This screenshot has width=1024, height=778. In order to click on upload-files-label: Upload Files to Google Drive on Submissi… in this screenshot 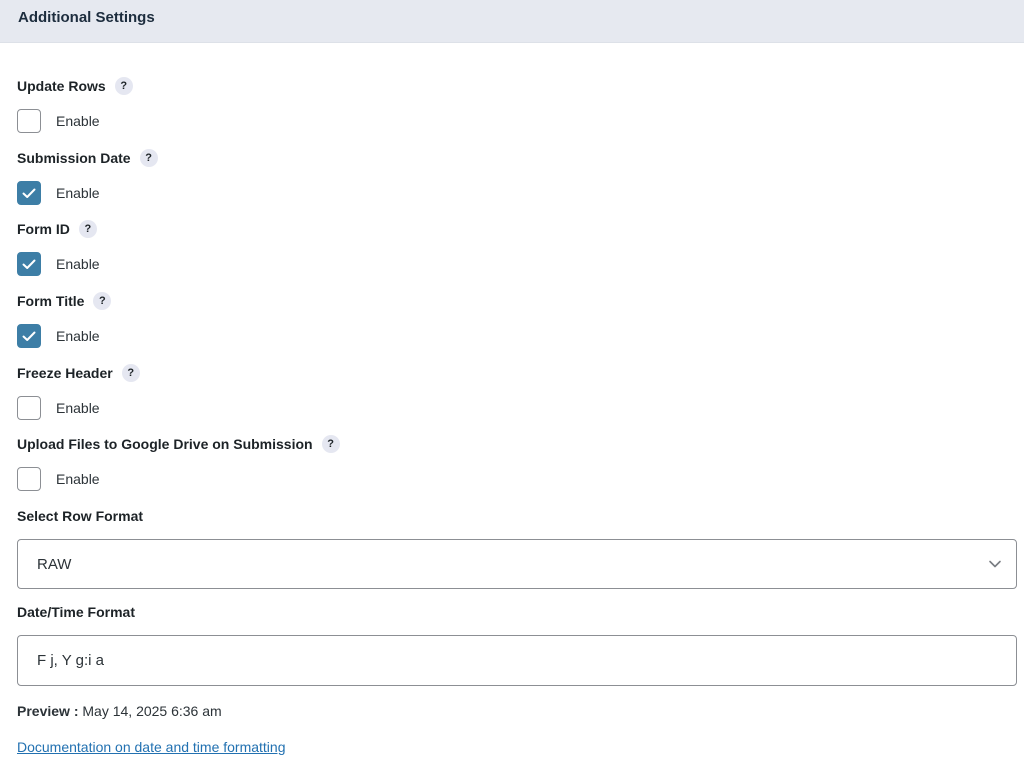, I will do `click(178, 444)`.